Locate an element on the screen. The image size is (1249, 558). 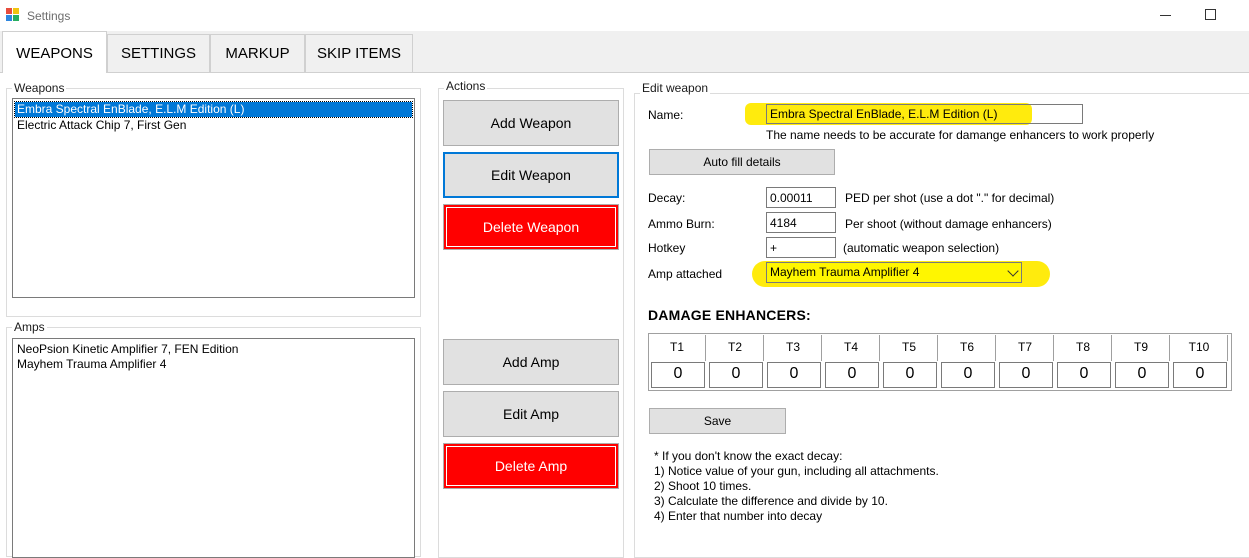
damage-enhancers-title: DAMAGE ENHANCERS: is located at coordinates (729, 315).